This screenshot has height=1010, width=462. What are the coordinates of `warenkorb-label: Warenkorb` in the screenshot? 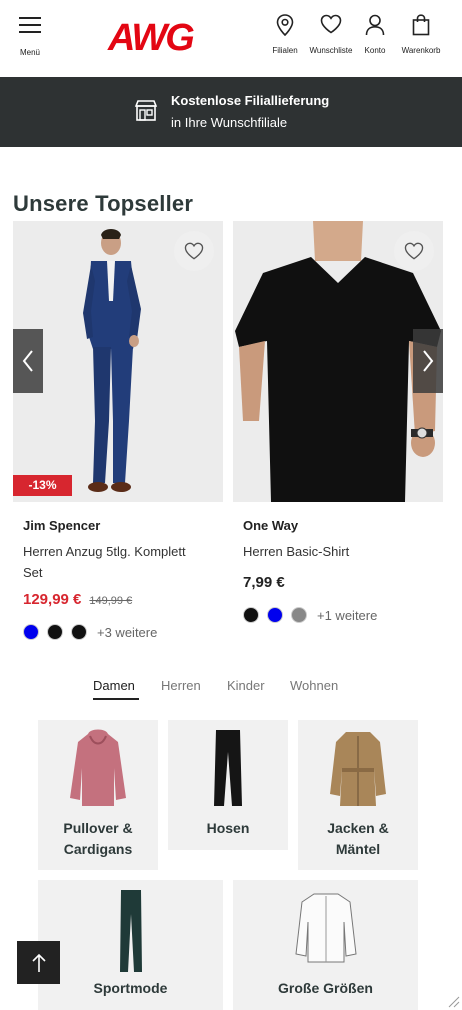 It's located at (421, 50).